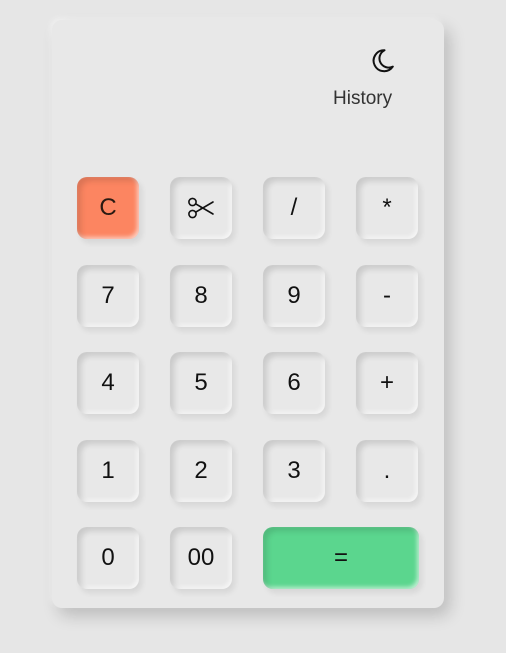  Describe the element at coordinates (108, 471) in the screenshot. I see `digit-1-button: 1` at that location.